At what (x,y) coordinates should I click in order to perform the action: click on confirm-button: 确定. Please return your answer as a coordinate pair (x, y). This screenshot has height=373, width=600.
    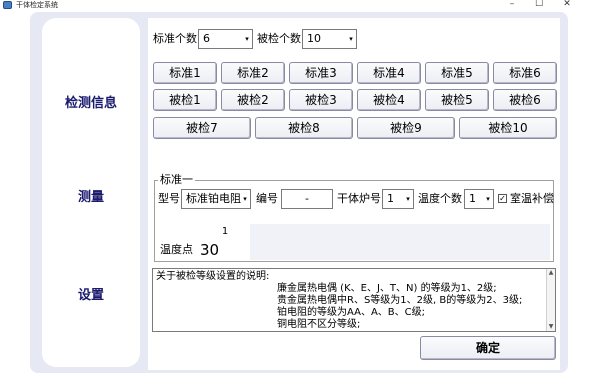
    Looking at the image, I should click on (488, 348).